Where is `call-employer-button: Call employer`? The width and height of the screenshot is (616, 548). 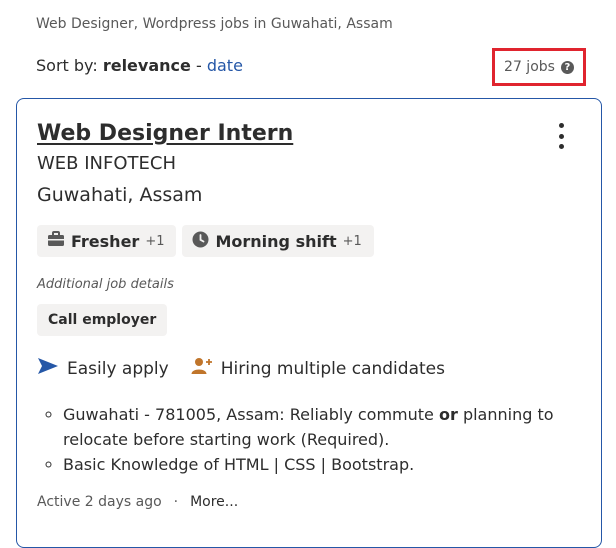 call-employer-button: Call employer is located at coordinates (102, 320).